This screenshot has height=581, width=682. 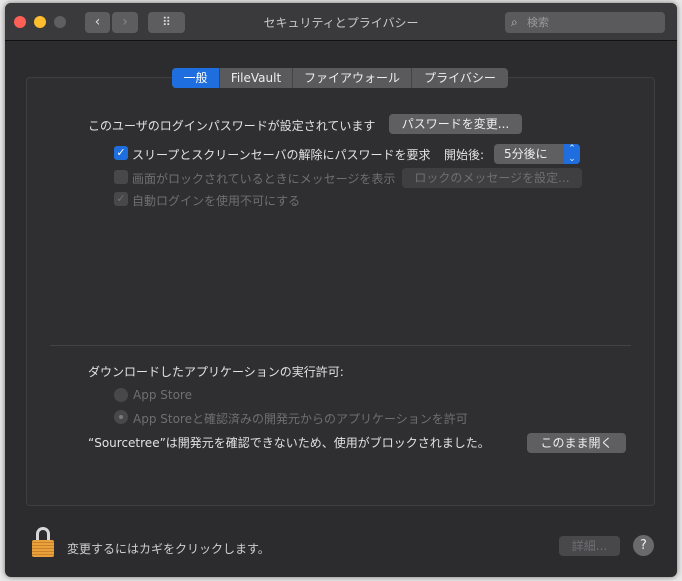 I want to click on require-password-checkbox: ✓, so click(x=121, y=153).